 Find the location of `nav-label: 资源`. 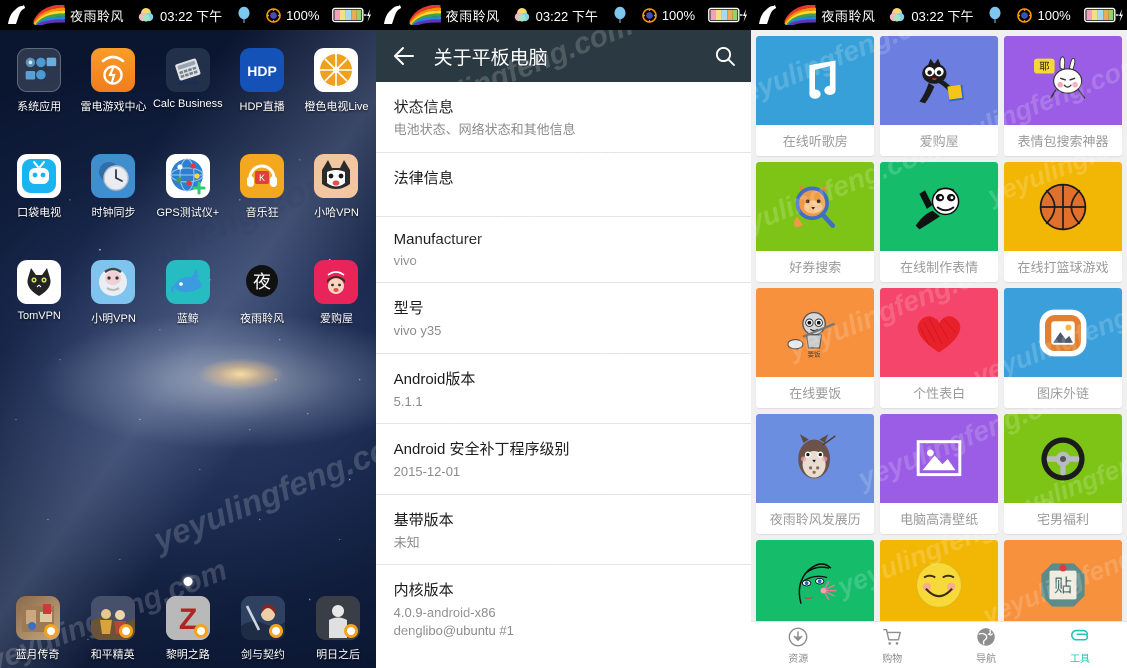

nav-label: 资源 is located at coordinates (798, 659).